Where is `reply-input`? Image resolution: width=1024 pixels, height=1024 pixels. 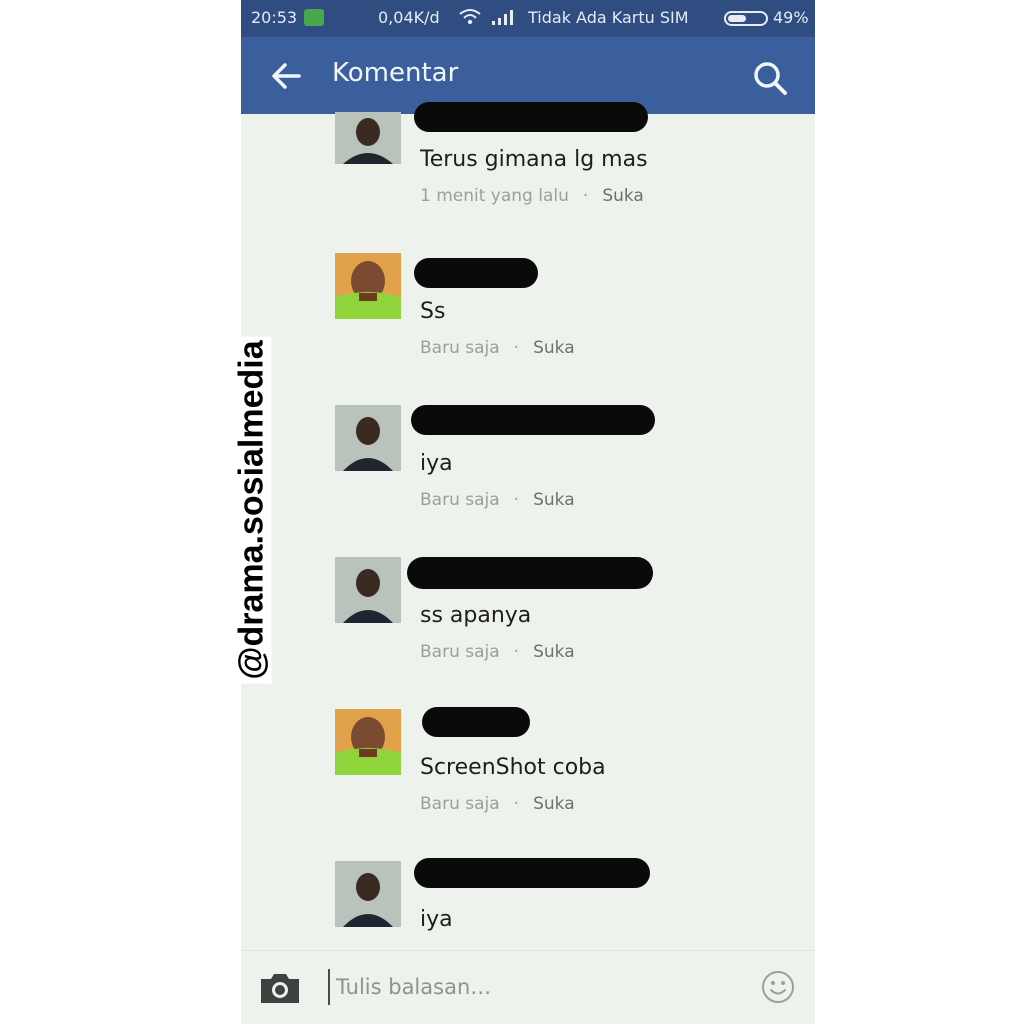
reply-input is located at coordinates (528, 987).